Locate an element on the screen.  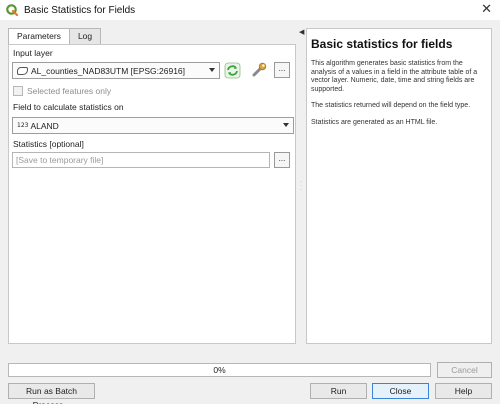
input-layer-combo: AL_counties_NAD83UTM [EPSG:26916] is located at coordinates (116, 70).